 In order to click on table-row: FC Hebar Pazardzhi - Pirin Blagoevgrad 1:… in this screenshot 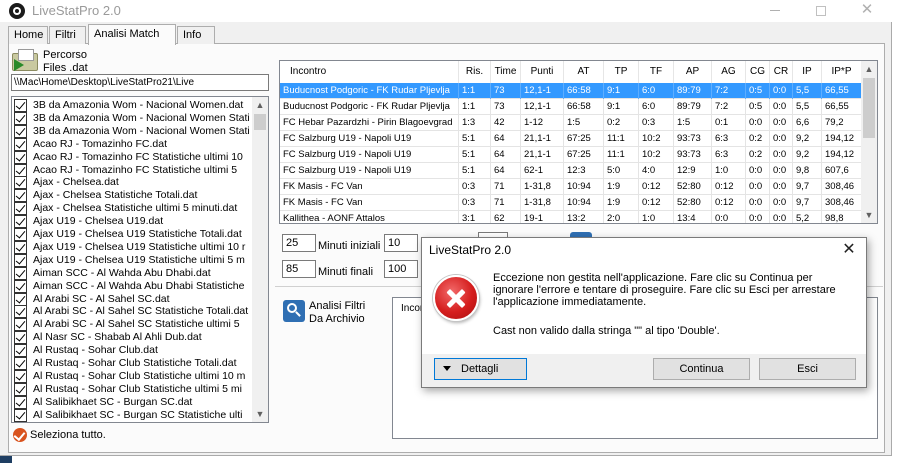, I will do `click(571, 123)`.